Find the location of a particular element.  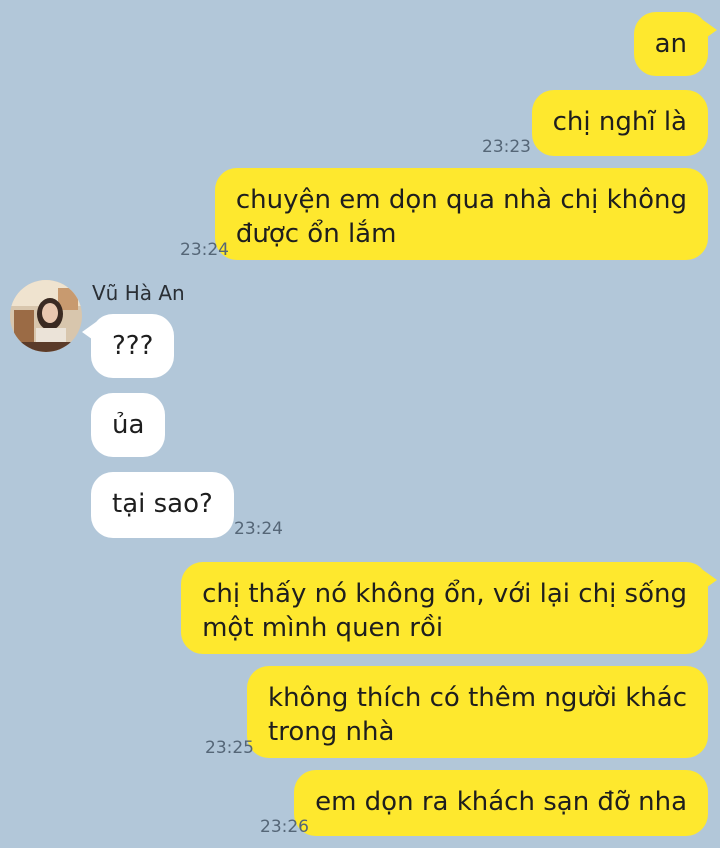

sender-name: Vũ Hà An is located at coordinates (138, 293).